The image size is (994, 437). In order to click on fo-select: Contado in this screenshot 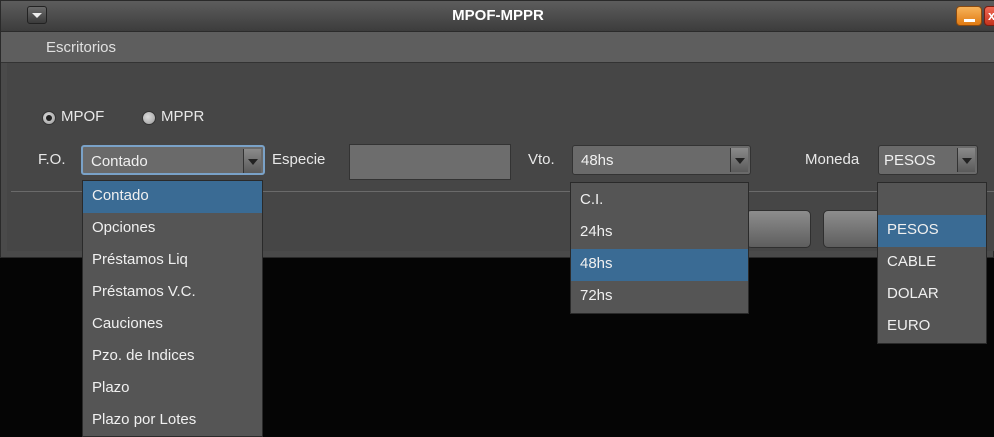, I will do `click(173, 160)`.